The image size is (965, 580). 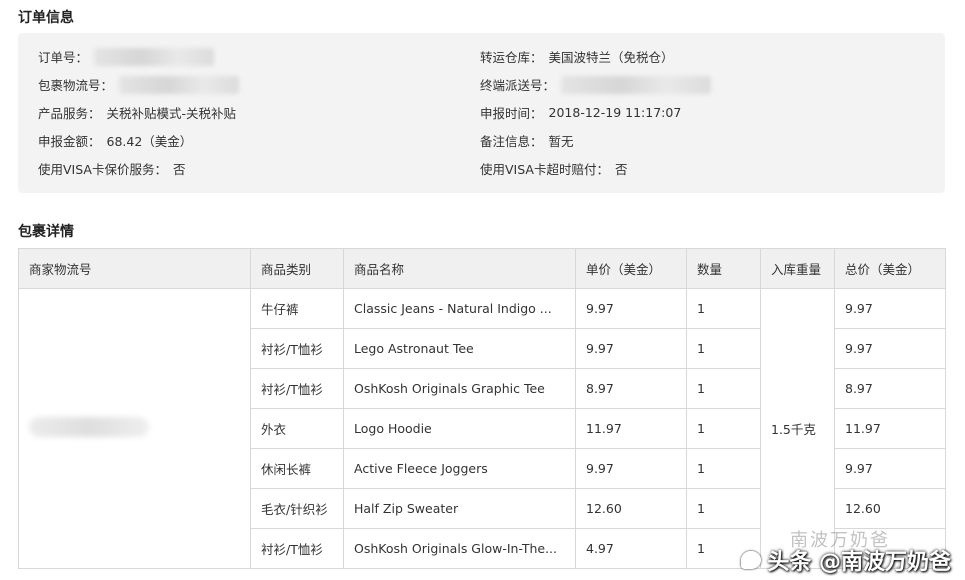 I want to click on info-row: 申报金额： 68.42（美金）, so click(x=115, y=140).